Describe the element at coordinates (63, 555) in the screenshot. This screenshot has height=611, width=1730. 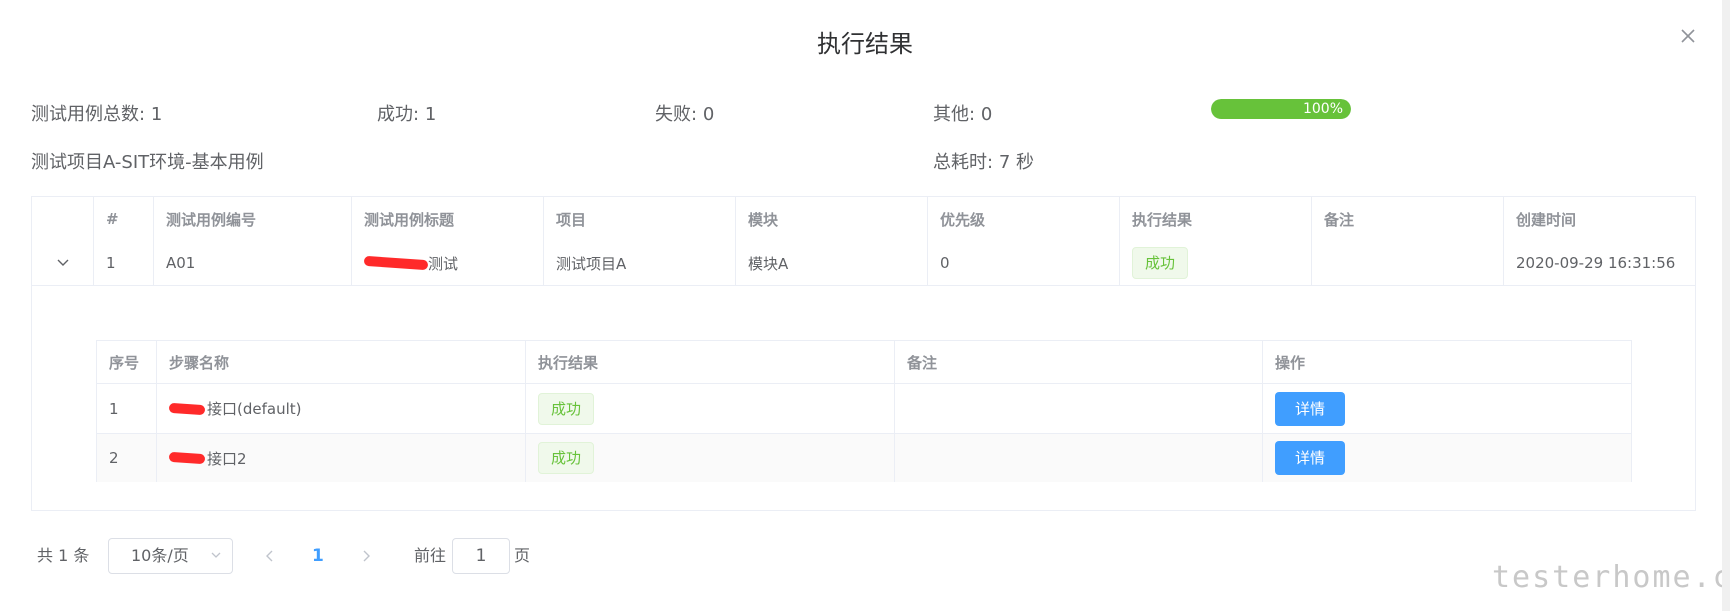
I see `pagination-total: 共 1 条` at that location.